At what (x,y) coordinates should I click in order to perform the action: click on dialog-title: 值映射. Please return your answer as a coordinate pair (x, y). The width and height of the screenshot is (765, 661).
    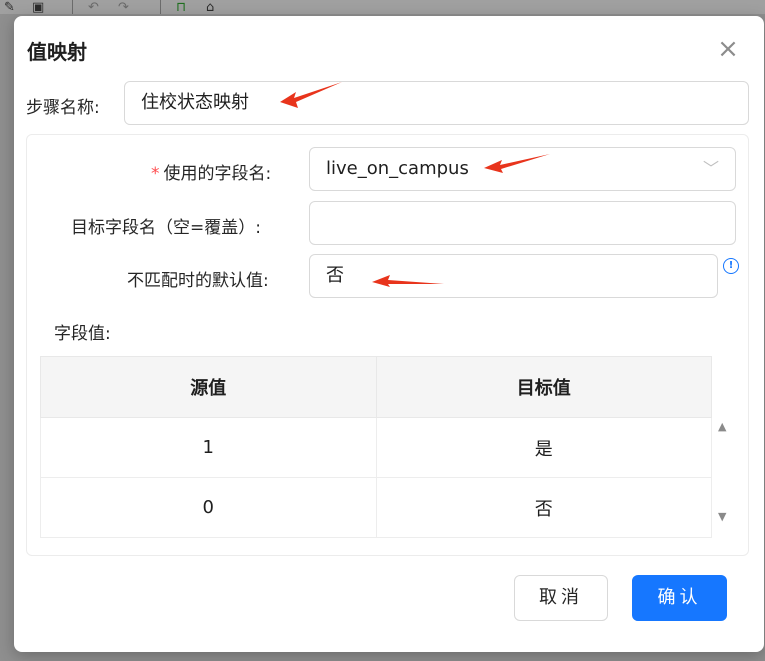
    Looking at the image, I should click on (57, 52).